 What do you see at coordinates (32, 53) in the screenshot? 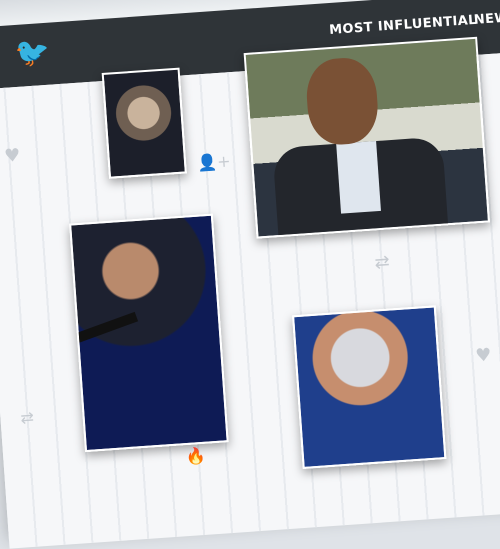
I see `twitter-bird-icon: 🐦` at bounding box center [32, 53].